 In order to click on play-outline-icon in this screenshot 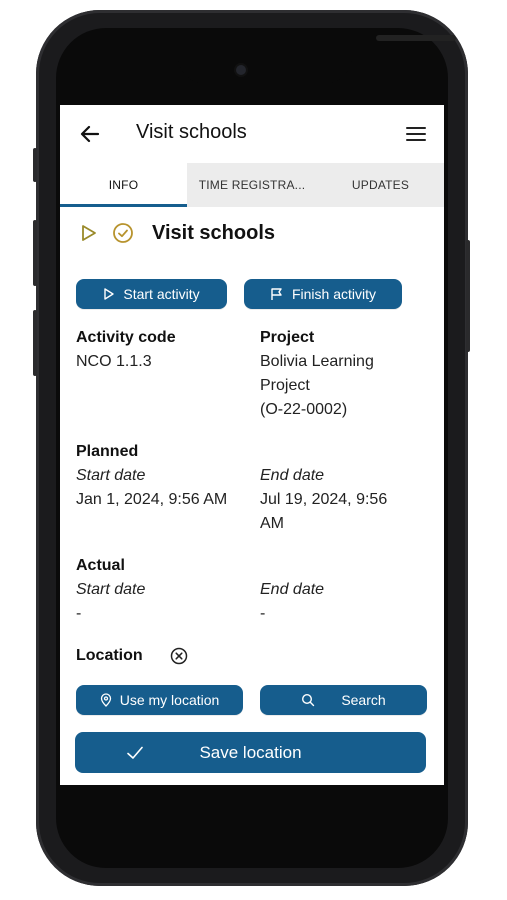, I will do `click(89, 233)`.